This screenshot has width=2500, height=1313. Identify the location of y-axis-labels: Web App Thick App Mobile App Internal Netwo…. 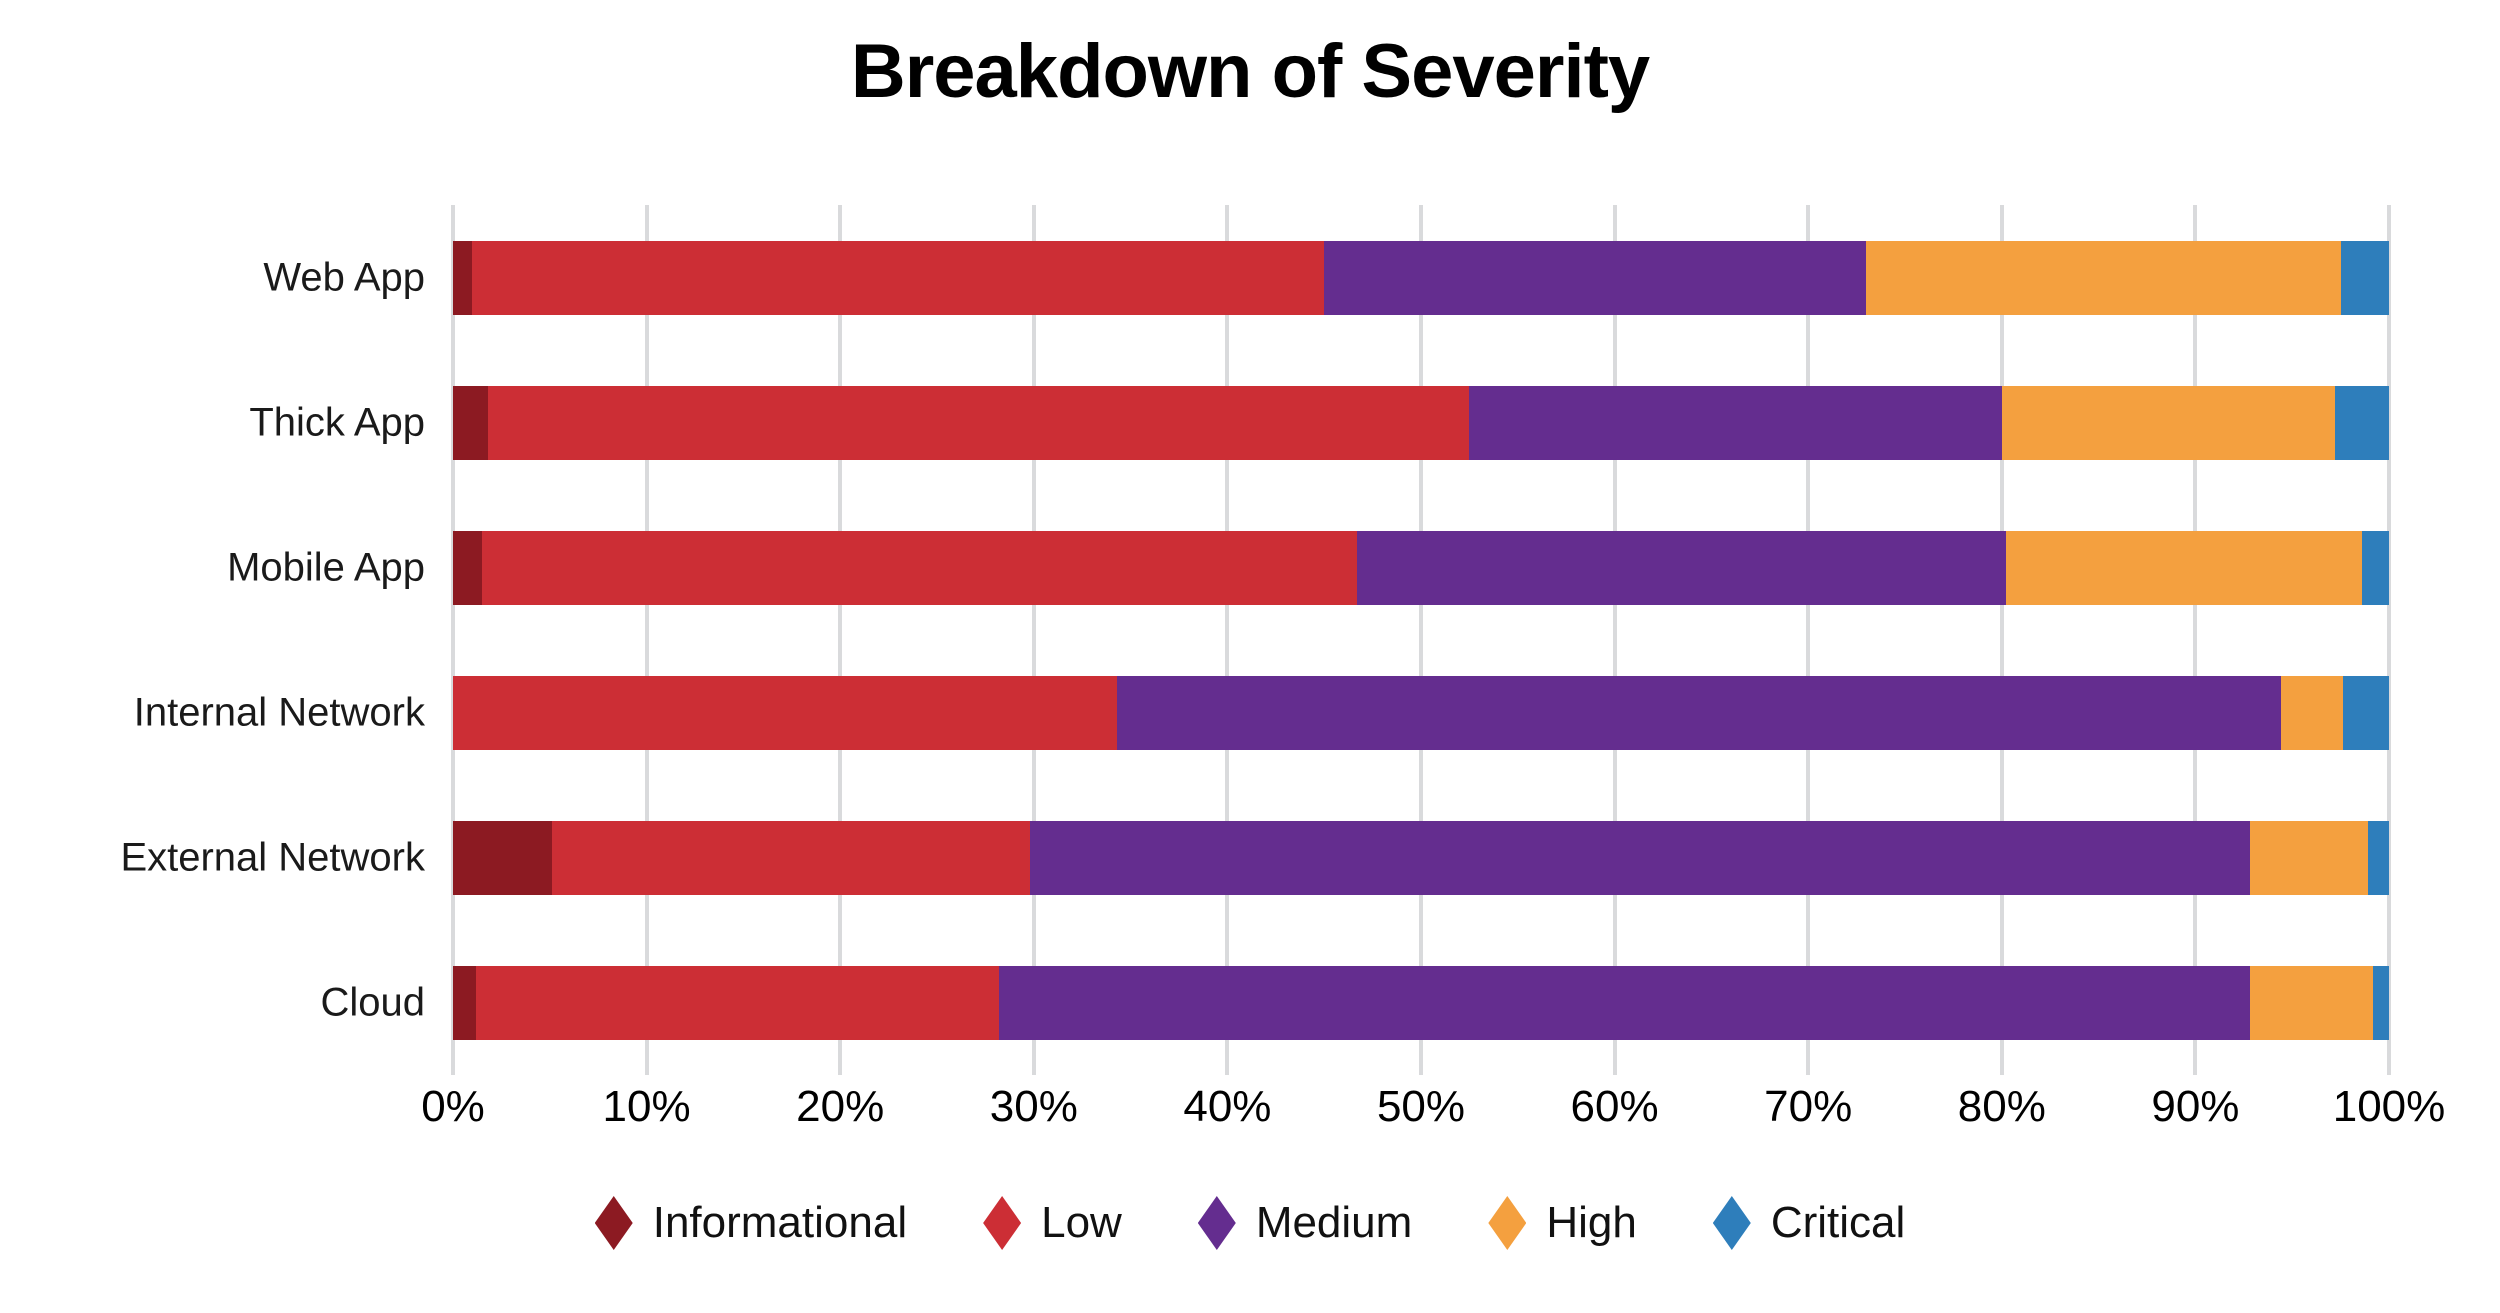
(212, 640).